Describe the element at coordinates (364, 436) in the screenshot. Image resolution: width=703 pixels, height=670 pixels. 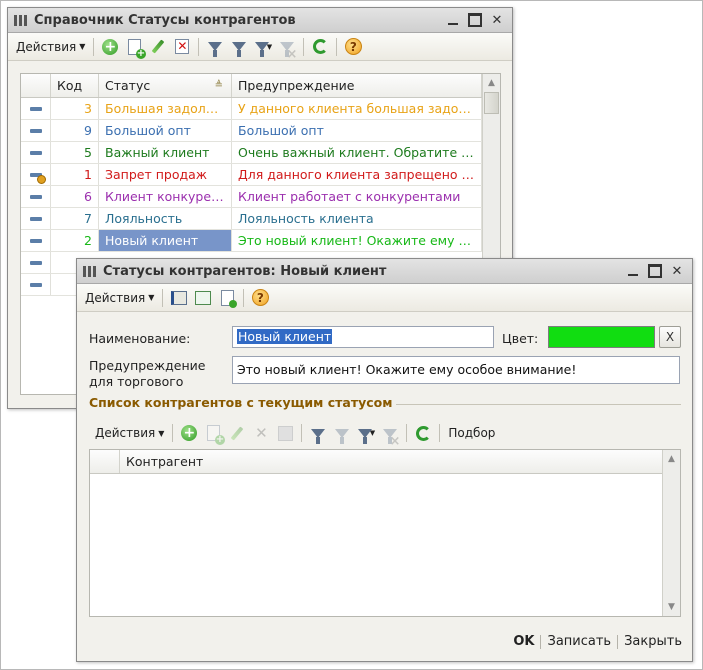
I see `filter-history-icon` at that location.